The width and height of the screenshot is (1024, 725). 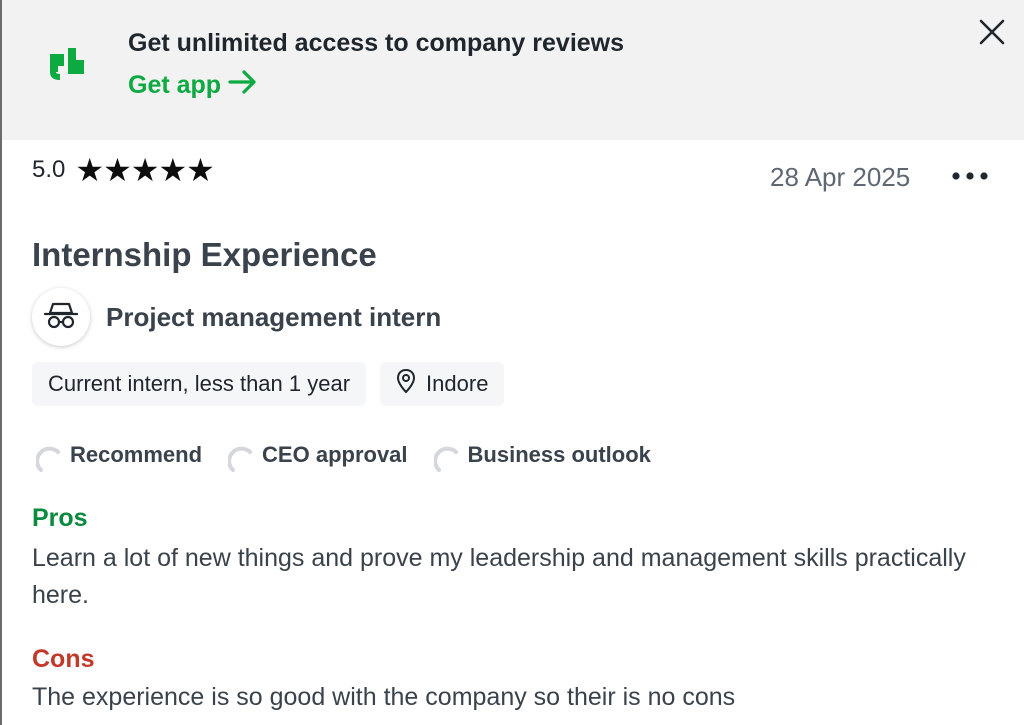 I want to click on employment-status-chip: Current intern, less than 1 year, so click(x=199, y=384).